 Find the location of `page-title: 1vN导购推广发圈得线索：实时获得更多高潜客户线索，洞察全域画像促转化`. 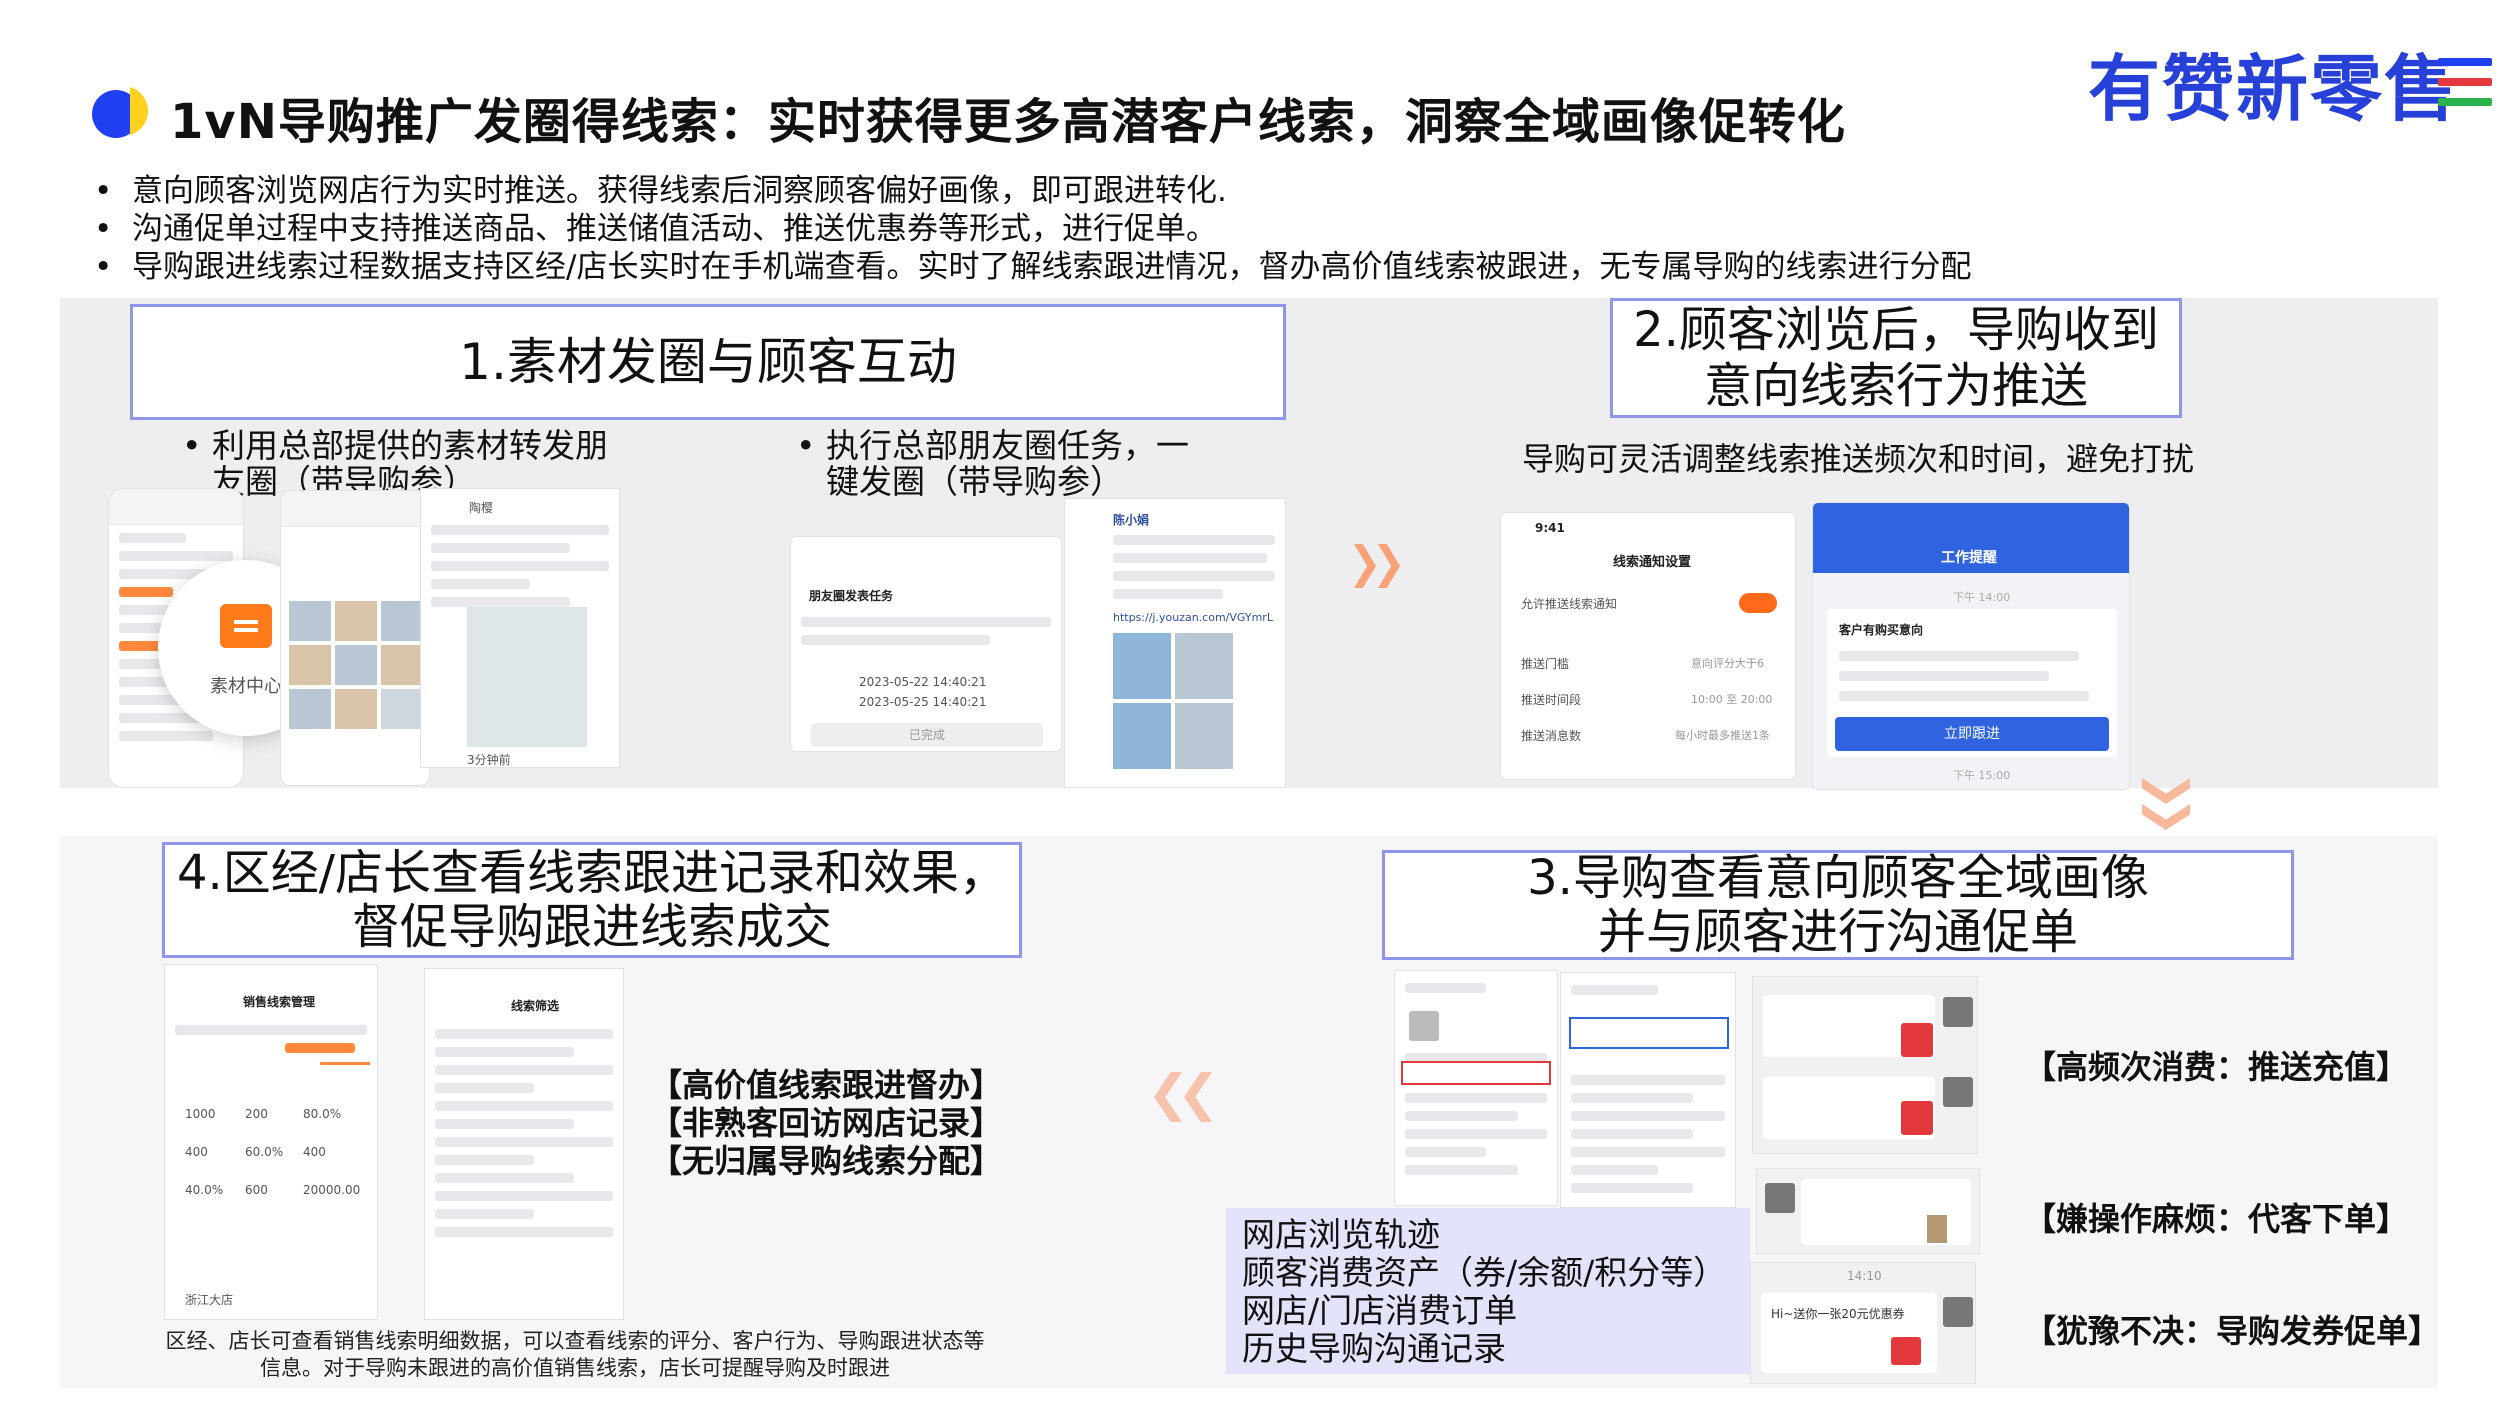

page-title: 1vN导购推广发圈得线索：实时获得更多高潜客户线索，洞察全域画像促转化 is located at coordinates (1008, 122).